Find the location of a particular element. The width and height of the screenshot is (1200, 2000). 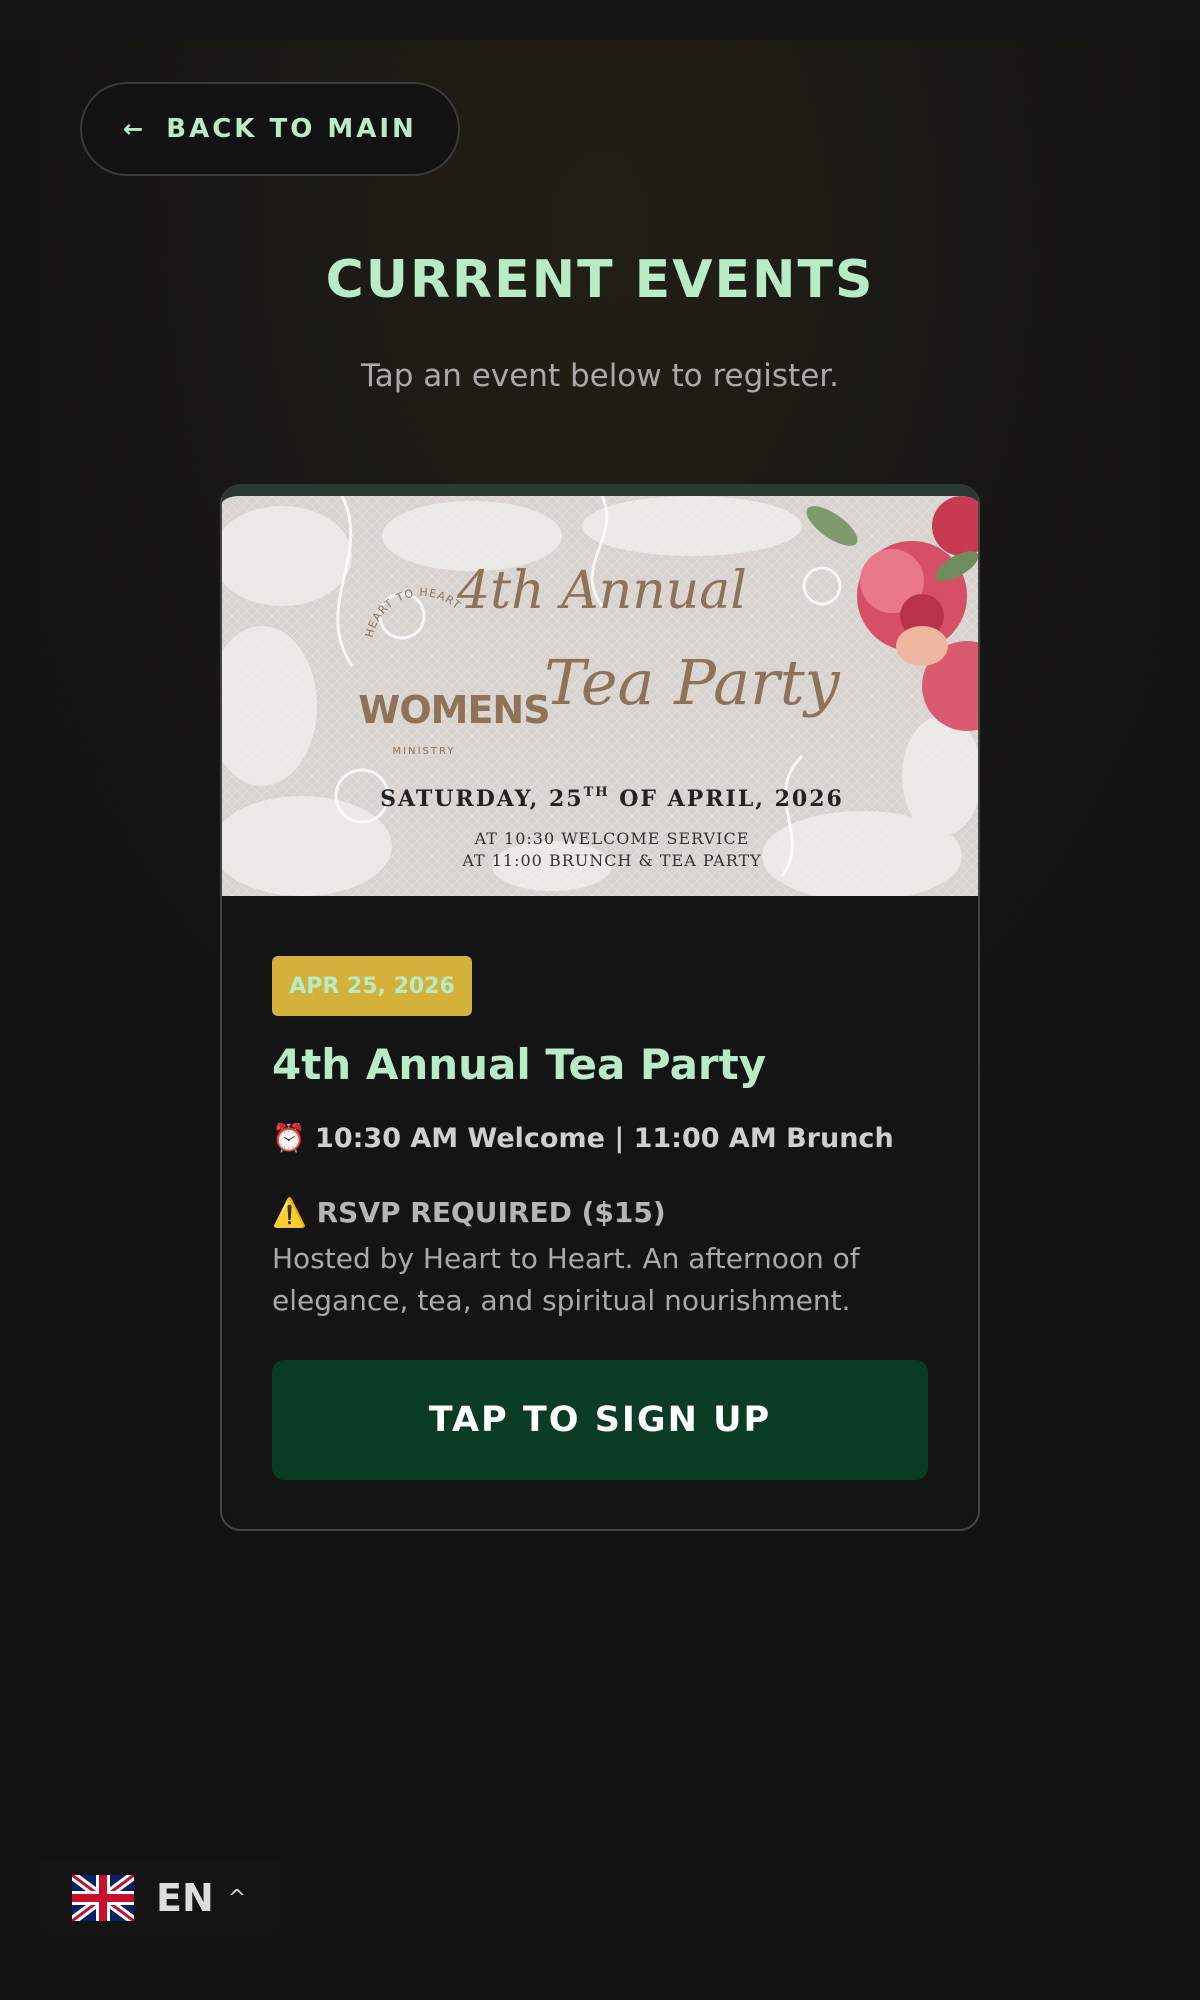

language-selector: EN ^ is located at coordinates (160, 1898).